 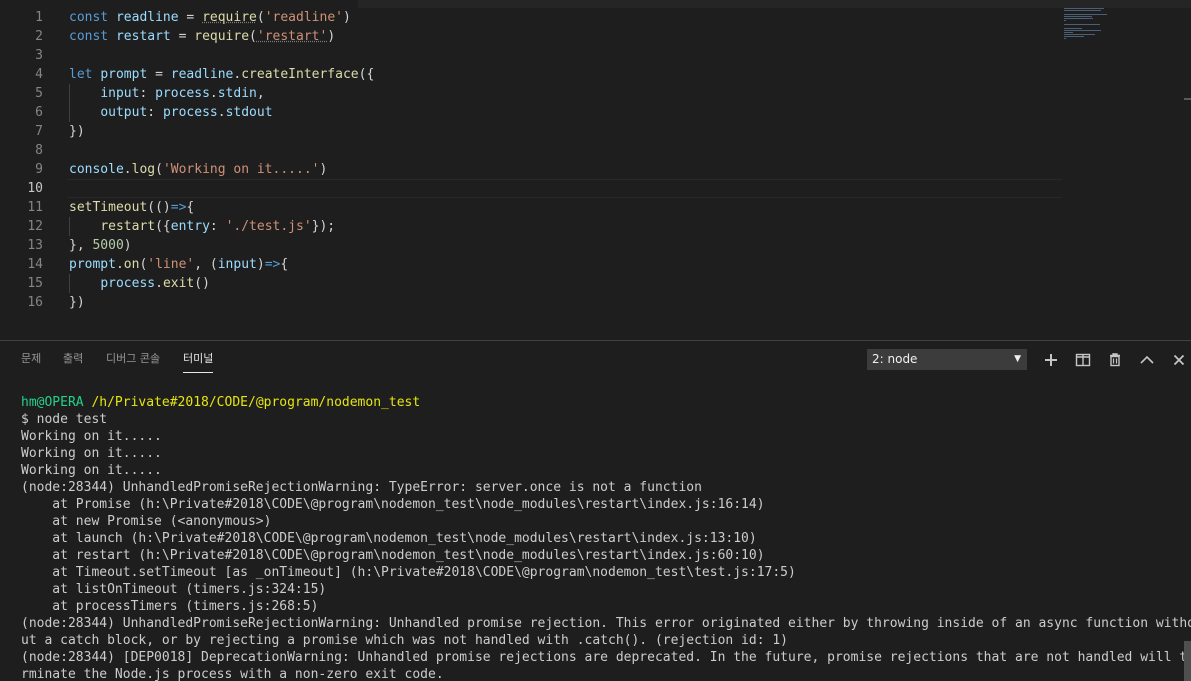 What do you see at coordinates (531, 226) in the screenshot?
I see `code-line: 12 restart({entry: './test.js'});` at bounding box center [531, 226].